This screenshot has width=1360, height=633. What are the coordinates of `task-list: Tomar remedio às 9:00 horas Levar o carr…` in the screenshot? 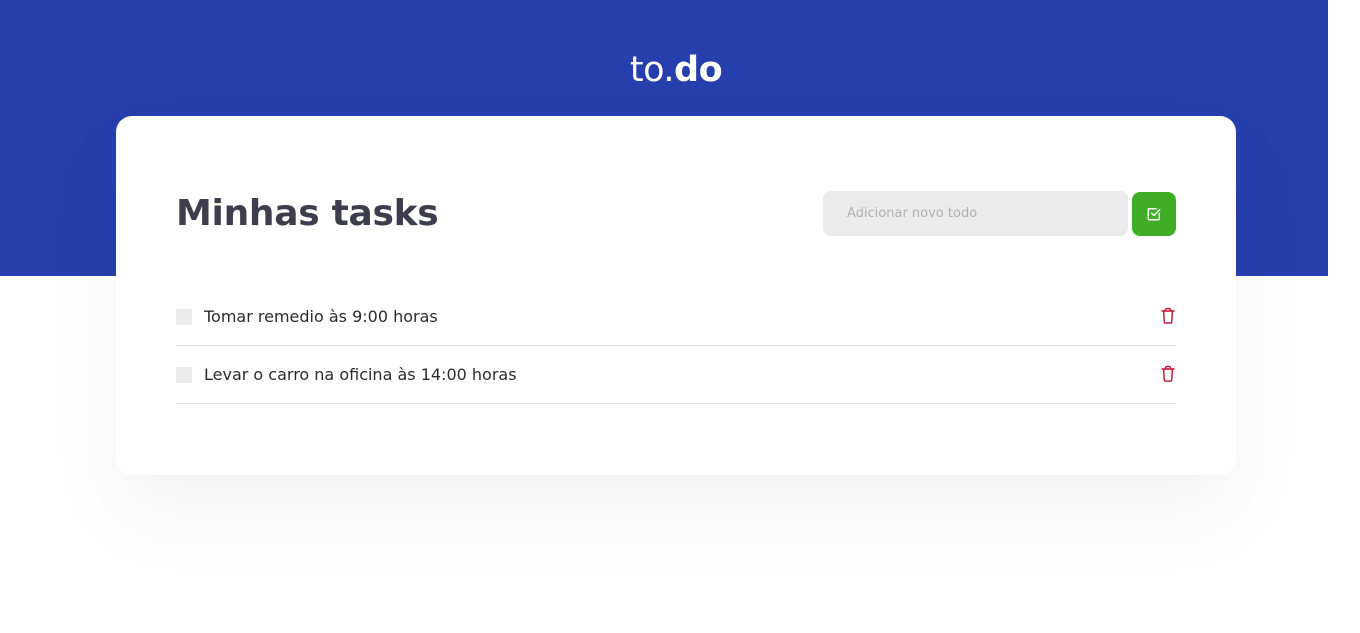 It's located at (676, 346).